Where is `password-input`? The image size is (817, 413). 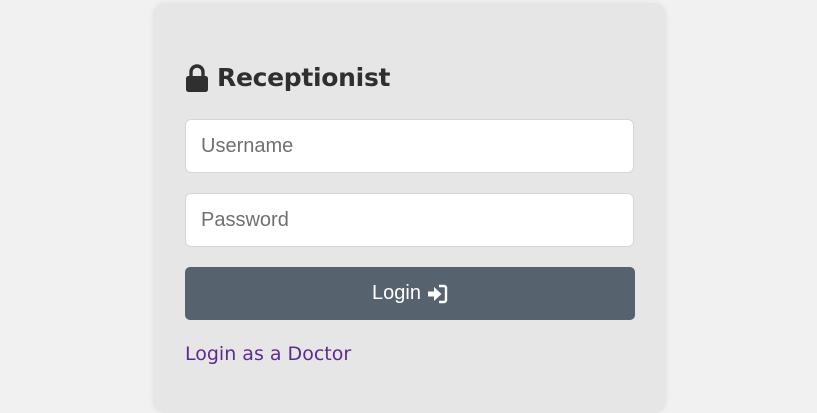 password-input is located at coordinates (409, 220).